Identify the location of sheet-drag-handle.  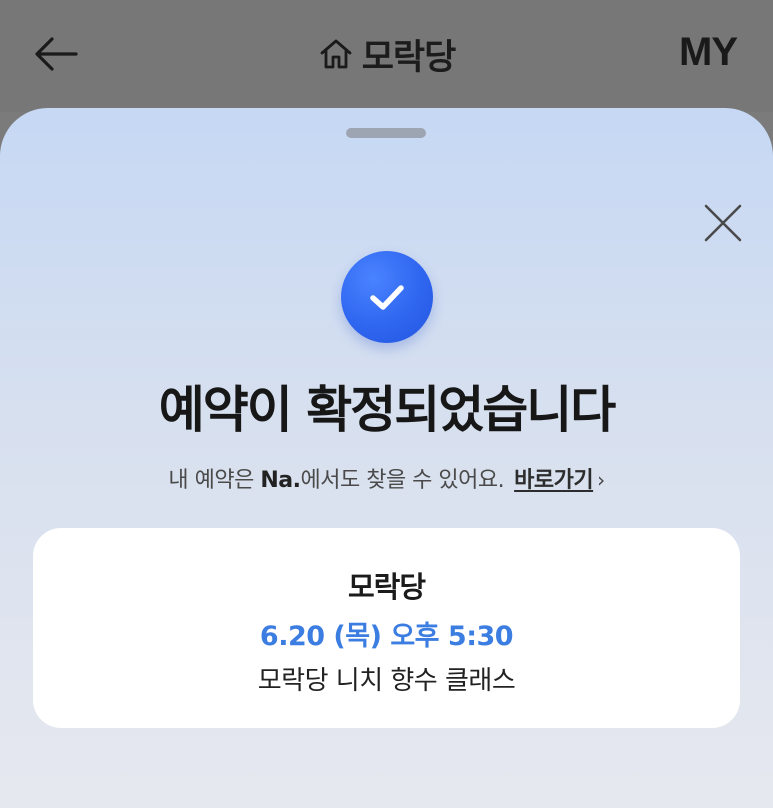
(386, 133).